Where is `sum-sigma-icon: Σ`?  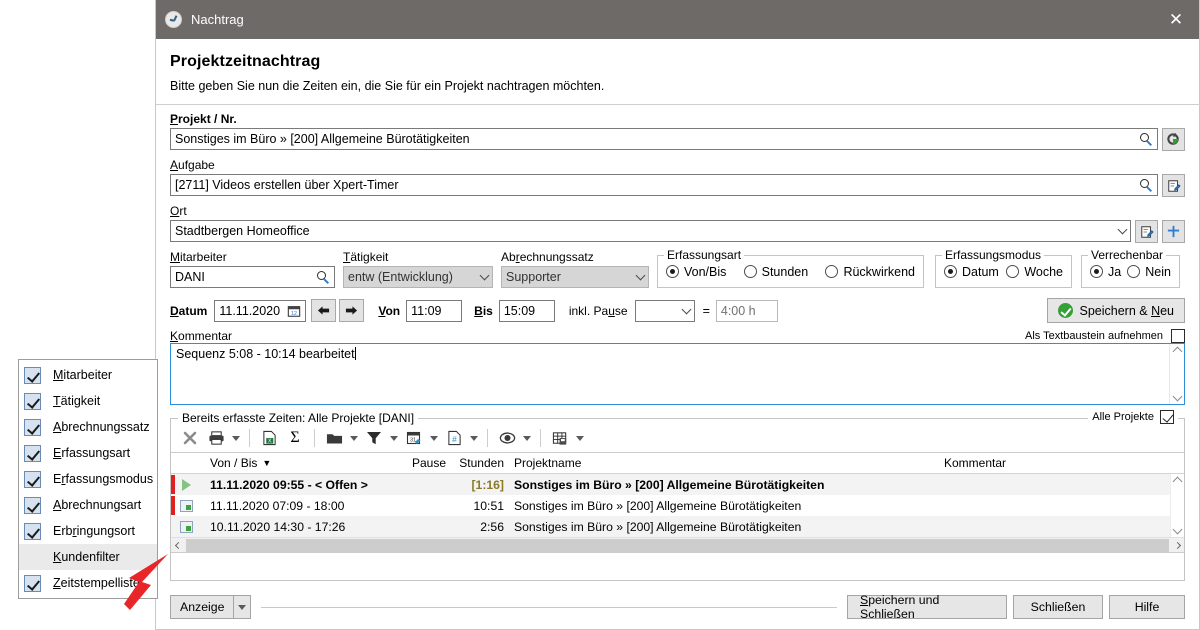 sum-sigma-icon: Σ is located at coordinates (295, 438).